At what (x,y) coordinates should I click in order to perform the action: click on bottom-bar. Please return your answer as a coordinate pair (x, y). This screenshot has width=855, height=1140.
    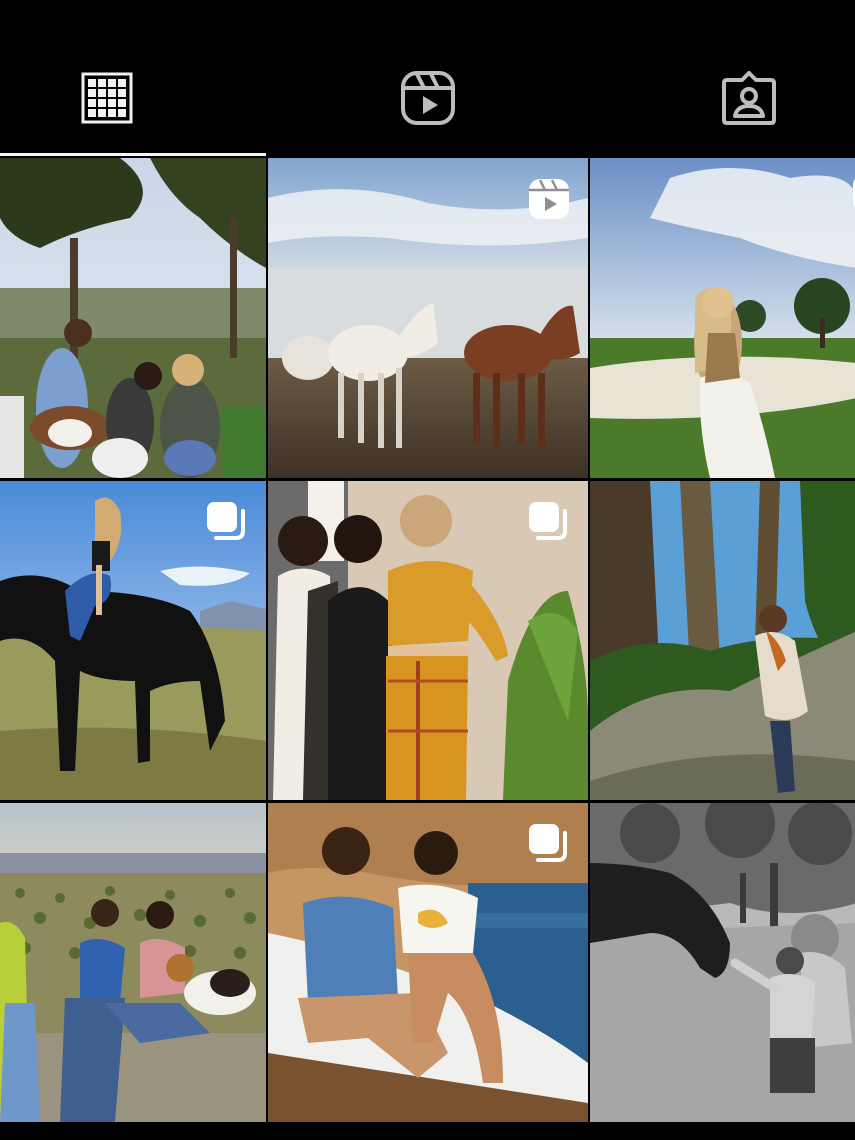
    Looking at the image, I should click on (427, 1132).